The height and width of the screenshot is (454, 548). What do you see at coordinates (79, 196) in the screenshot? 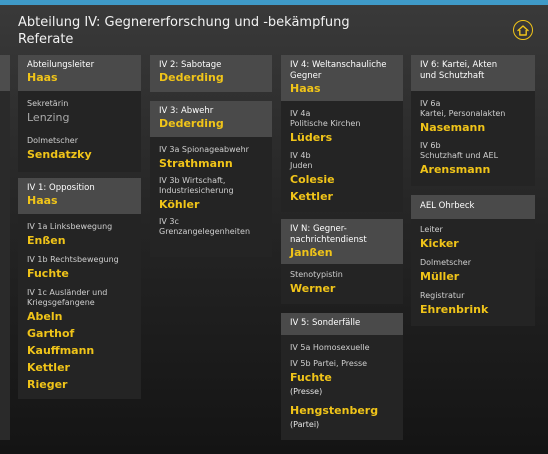
I see `card-header: IV 1: Opposition Haas` at bounding box center [79, 196].